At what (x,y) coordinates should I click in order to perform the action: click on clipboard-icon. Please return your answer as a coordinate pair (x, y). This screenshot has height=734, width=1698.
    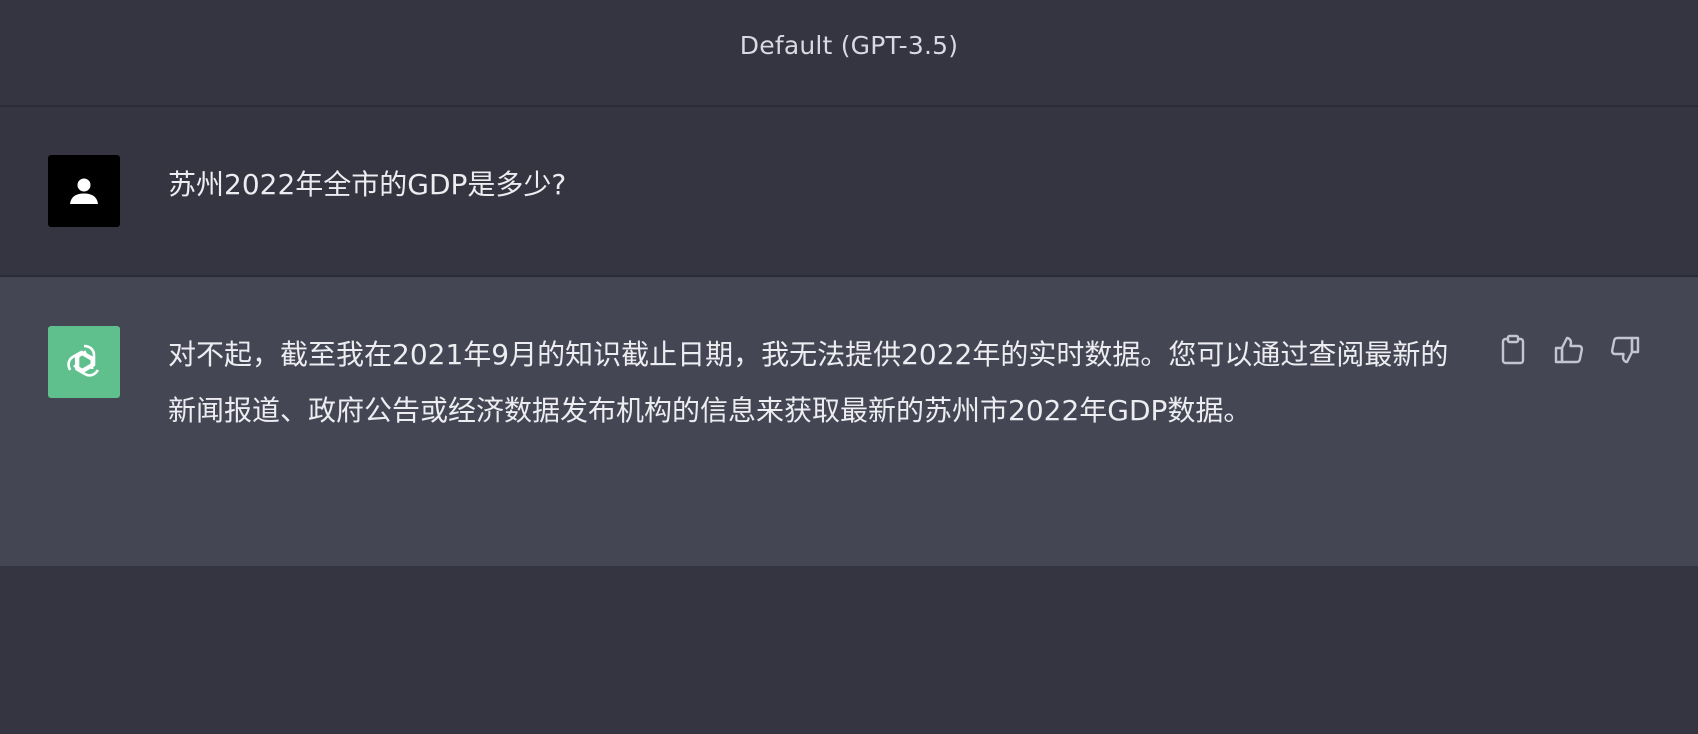
    Looking at the image, I should click on (1513, 349).